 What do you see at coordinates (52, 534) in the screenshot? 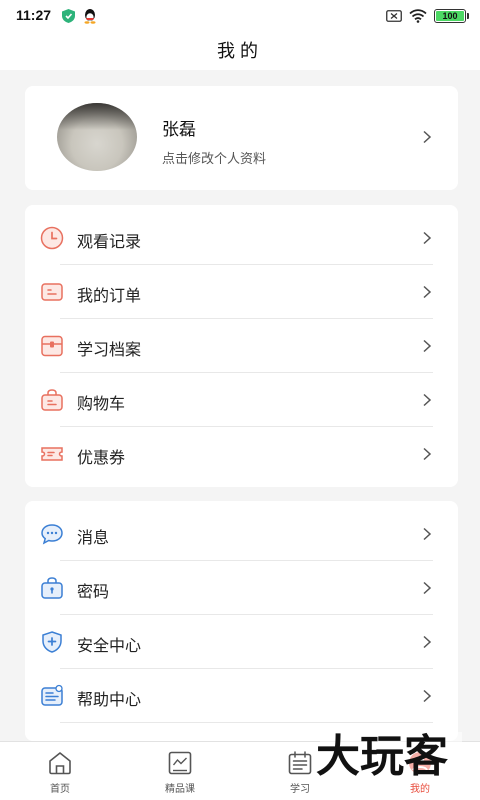
I see `message-icon` at bounding box center [52, 534].